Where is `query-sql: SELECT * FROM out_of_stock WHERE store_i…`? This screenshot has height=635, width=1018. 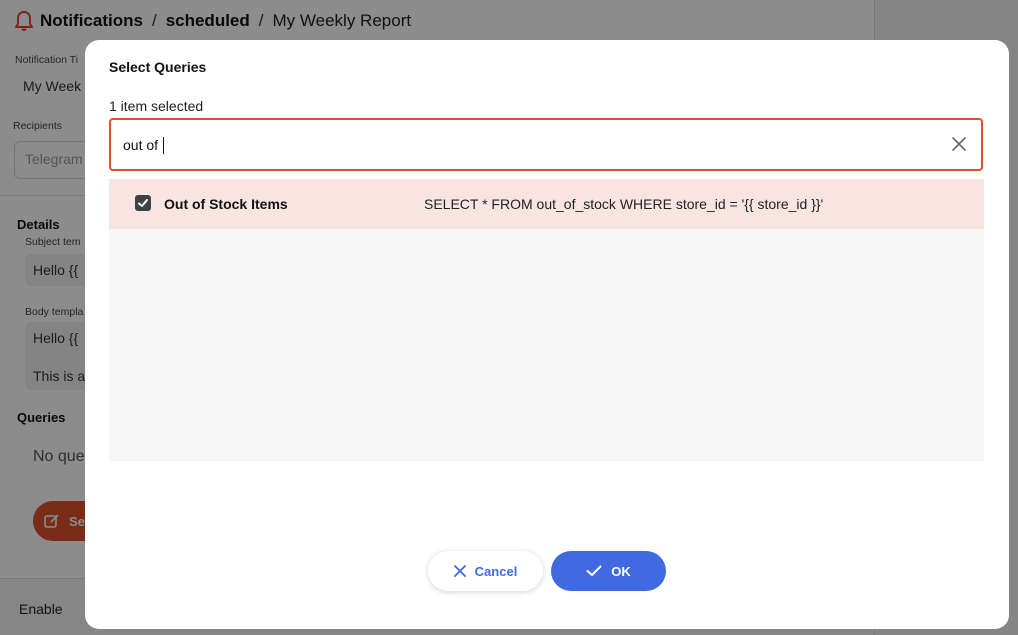 query-sql: SELECT * FROM out_of_stock WHERE store_i… is located at coordinates (624, 204).